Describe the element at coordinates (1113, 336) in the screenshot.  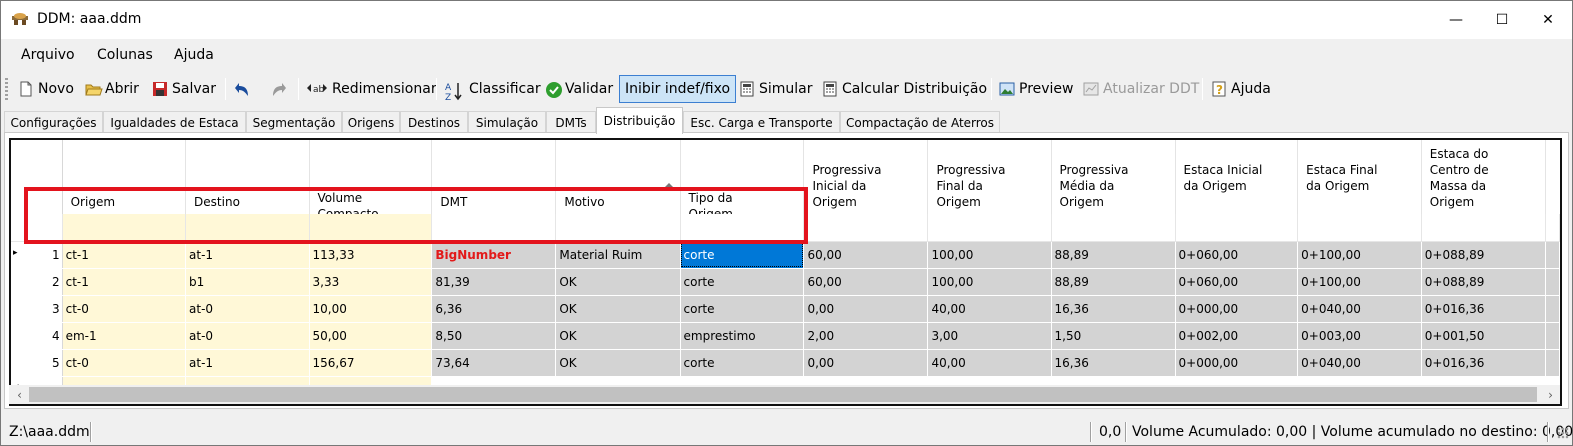
I see `cell-prog-media: 1,50` at that location.